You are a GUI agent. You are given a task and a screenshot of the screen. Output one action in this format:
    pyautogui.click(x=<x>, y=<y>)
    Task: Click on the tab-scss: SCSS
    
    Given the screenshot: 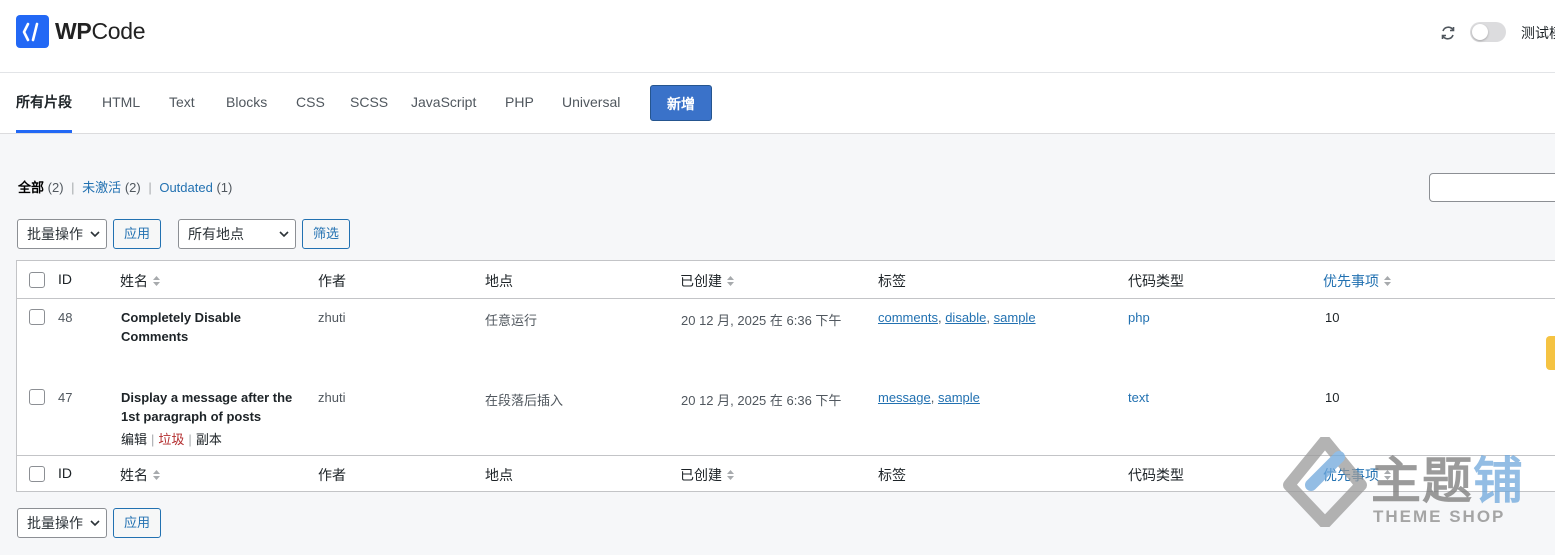 What is the action you would take?
    pyautogui.click(x=369, y=102)
    